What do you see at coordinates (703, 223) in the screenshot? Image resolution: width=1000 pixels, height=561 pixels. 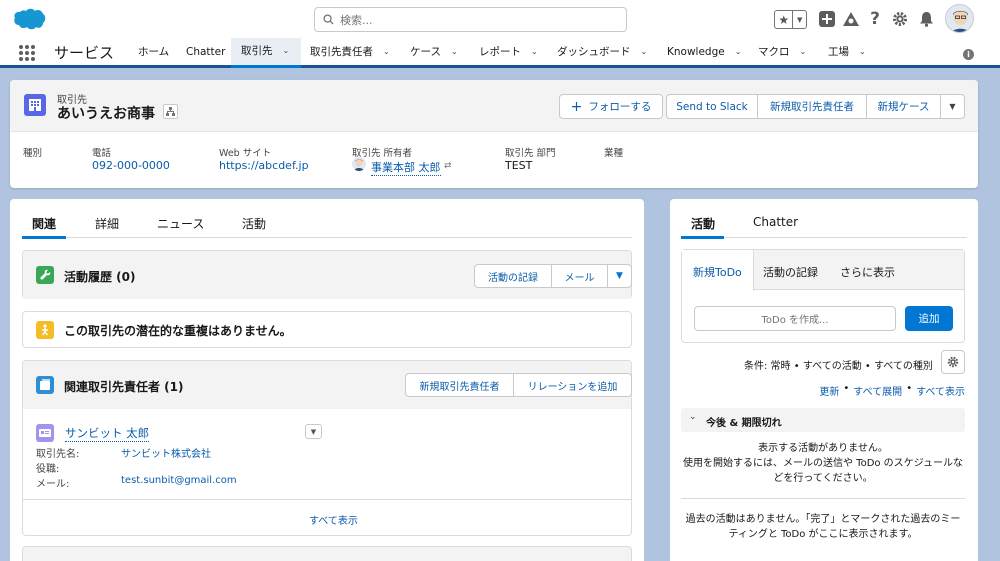 I see `tab-activity-right: 活動` at bounding box center [703, 223].